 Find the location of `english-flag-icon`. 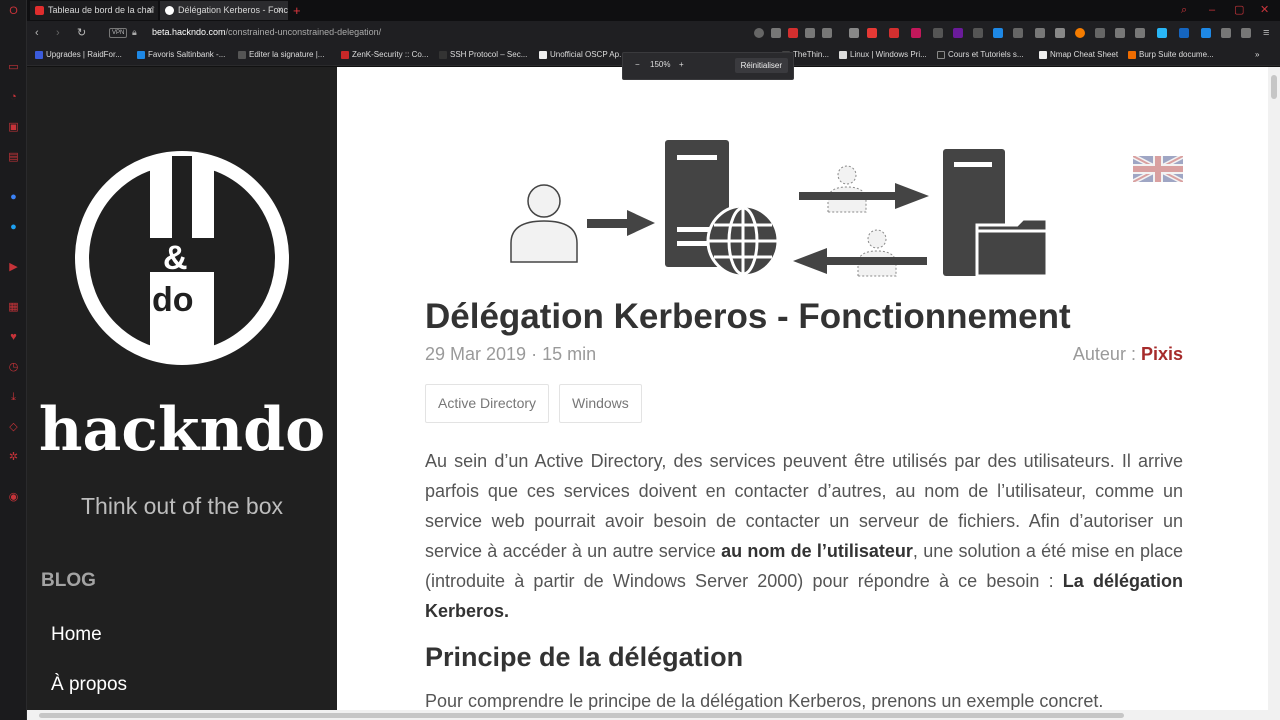

english-flag-icon is located at coordinates (1158, 169).